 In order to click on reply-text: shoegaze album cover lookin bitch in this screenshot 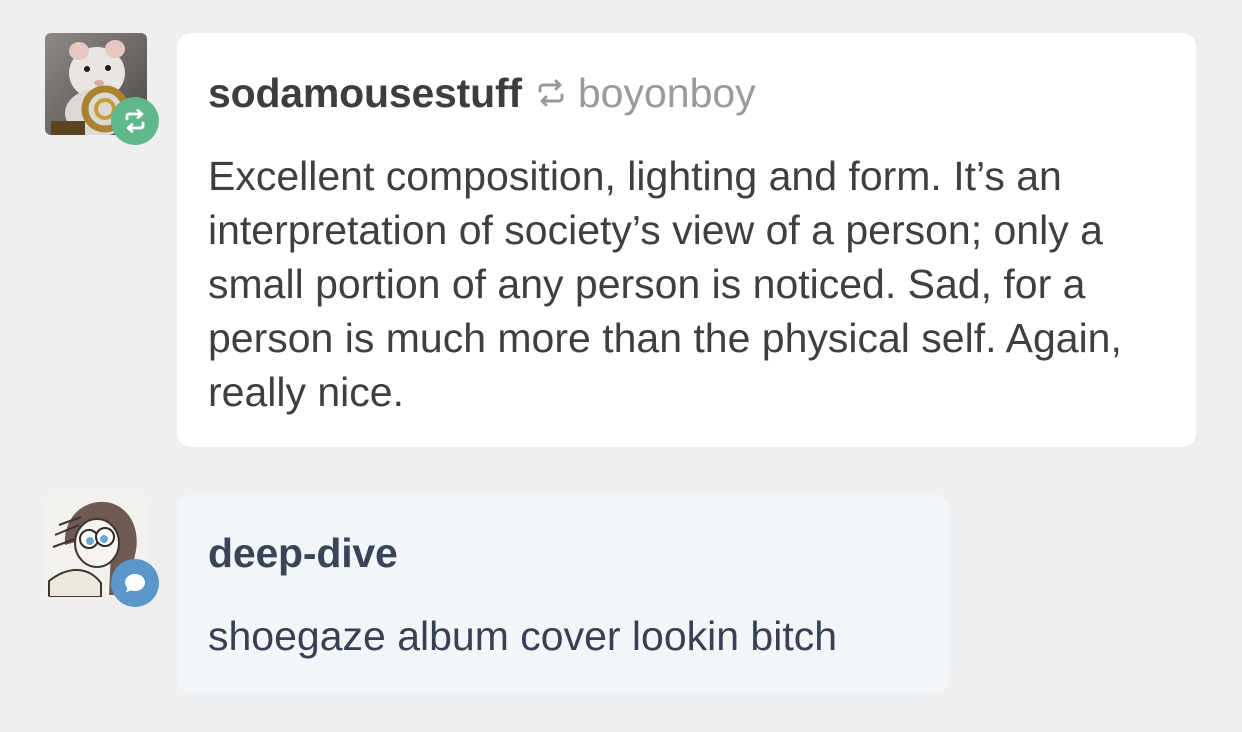, I will do `click(523, 636)`.